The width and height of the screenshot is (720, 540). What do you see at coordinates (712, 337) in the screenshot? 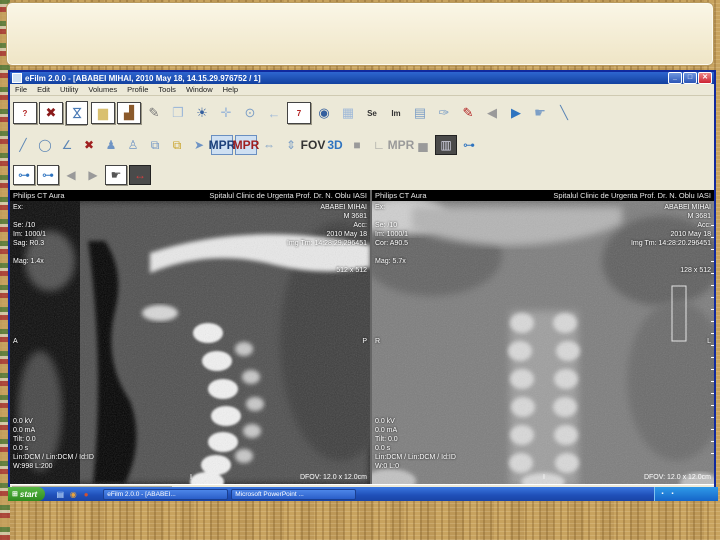
I see `scale-ruler` at bounding box center [712, 337].